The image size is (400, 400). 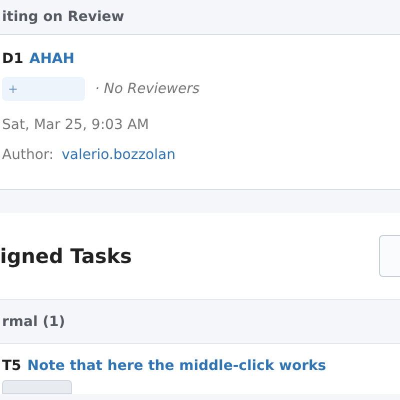 What do you see at coordinates (37, 387) in the screenshot?
I see `tag-chip` at bounding box center [37, 387].